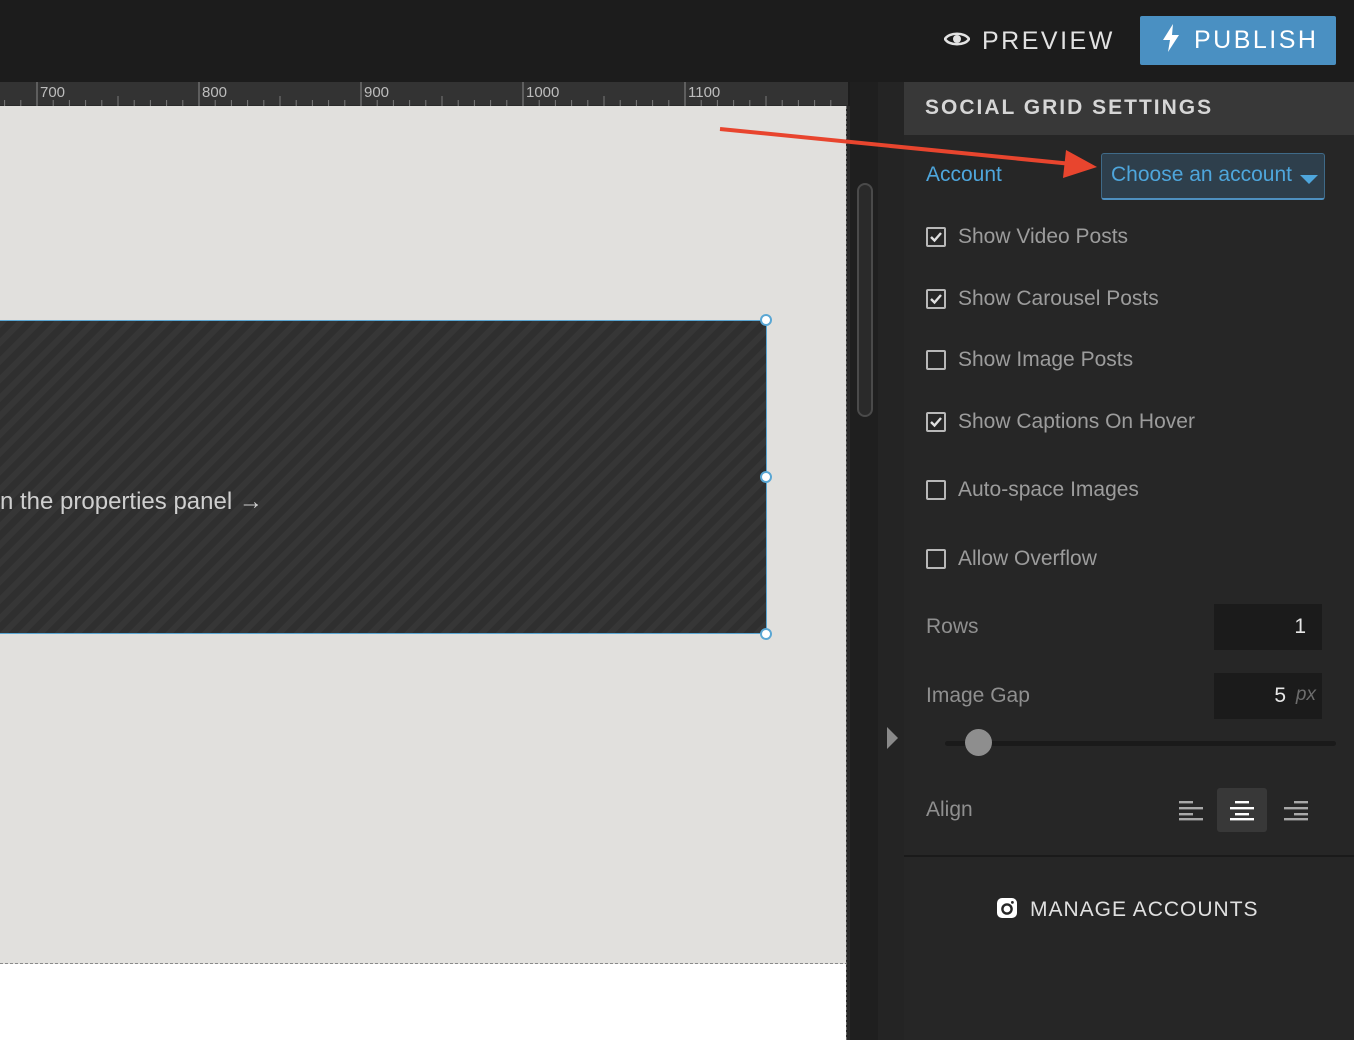 This screenshot has width=1354, height=1040. What do you see at coordinates (952, 626) in the screenshot?
I see `rows-label: Rows` at bounding box center [952, 626].